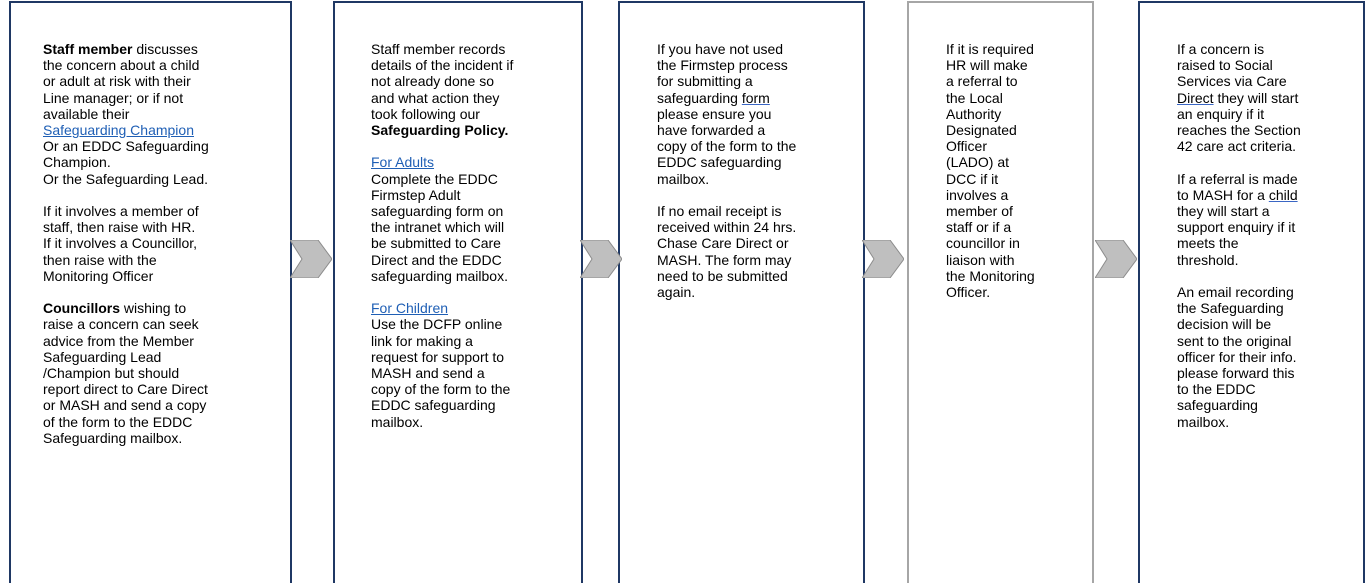 Image resolution: width=1367 pixels, height=583 pixels. What do you see at coordinates (397, 421) in the screenshot?
I see `text-segment: mailbox.` at bounding box center [397, 421].